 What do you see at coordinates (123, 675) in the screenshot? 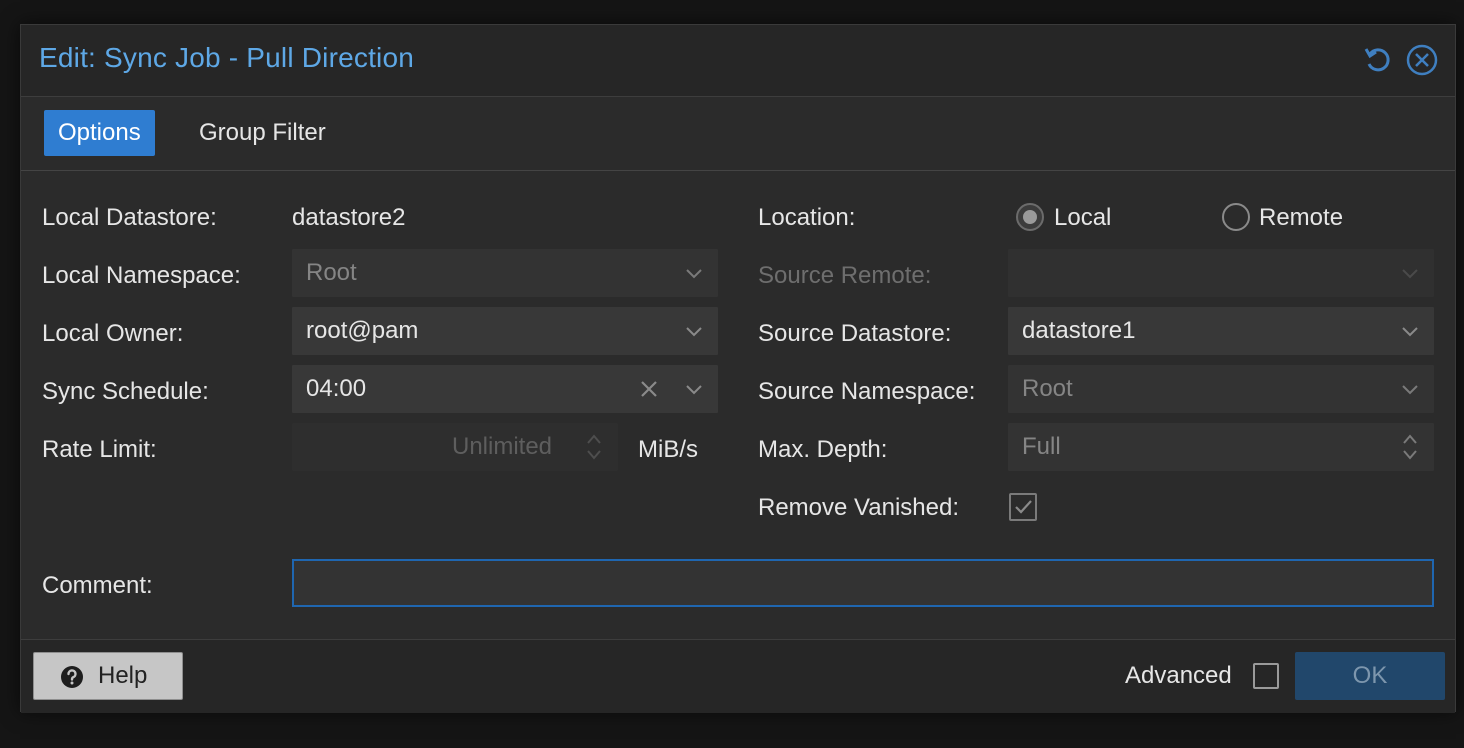
I see `help-label: Help` at bounding box center [123, 675].